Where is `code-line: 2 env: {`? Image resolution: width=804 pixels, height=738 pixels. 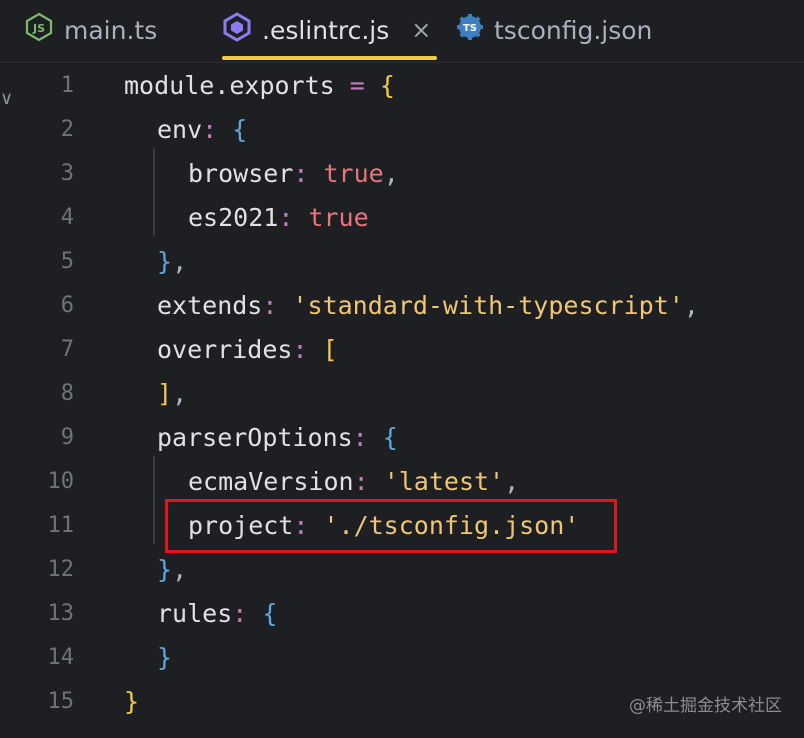 code-line: 2 env: { is located at coordinates (402, 130).